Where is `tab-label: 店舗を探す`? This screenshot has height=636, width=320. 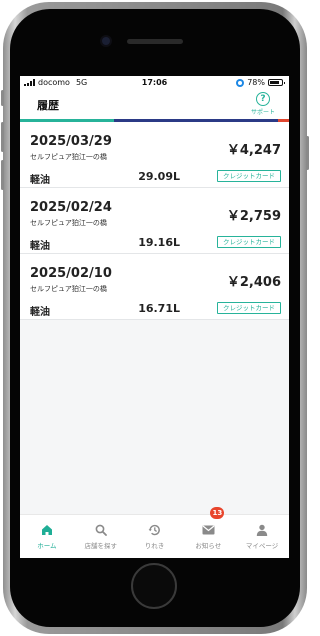 tab-label: 店舗を探す is located at coordinates (100, 546).